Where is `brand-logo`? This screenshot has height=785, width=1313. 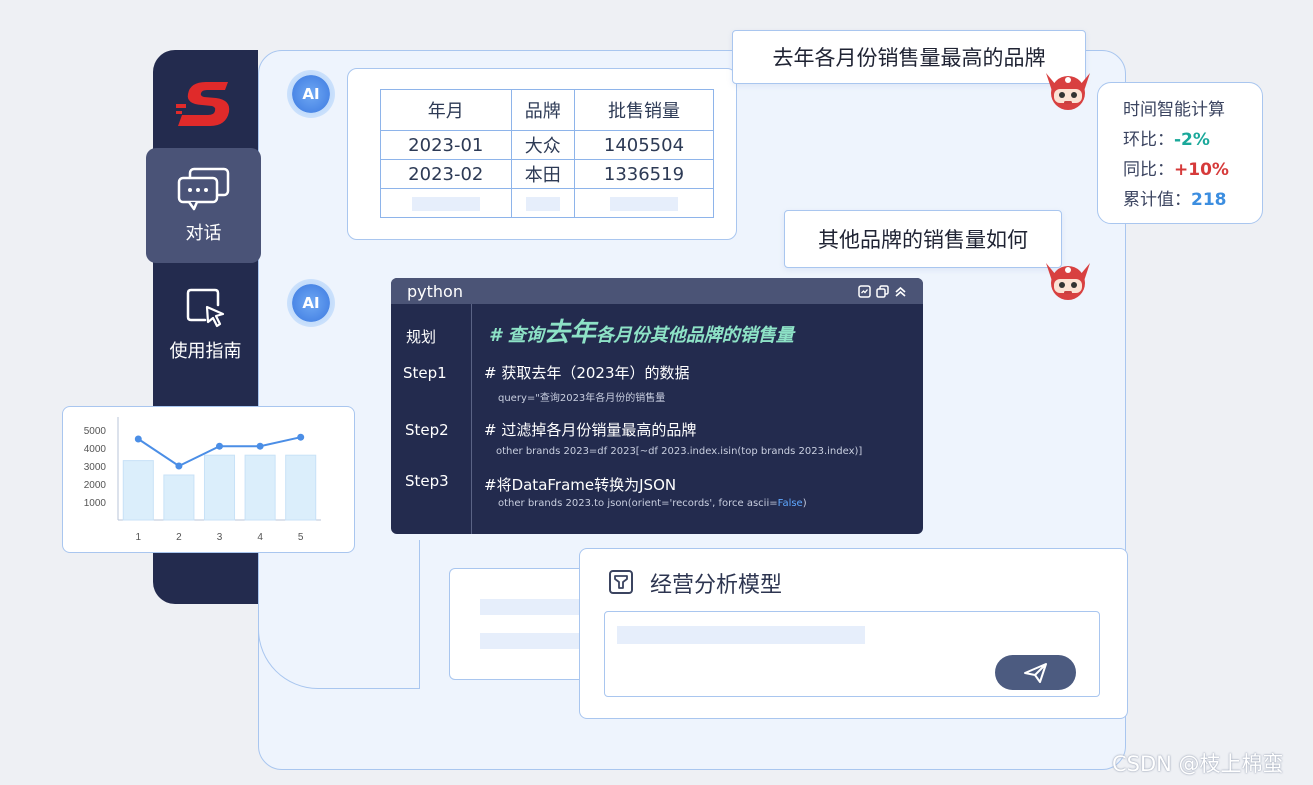 brand-logo is located at coordinates (203, 104).